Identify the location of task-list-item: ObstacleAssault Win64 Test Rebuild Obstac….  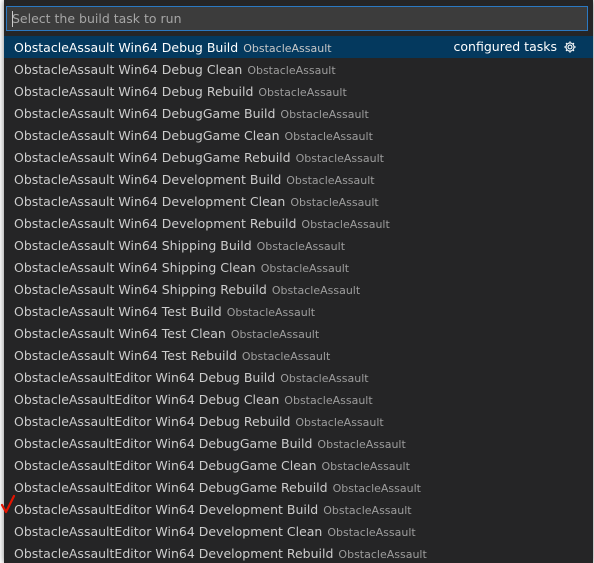
(298, 355).